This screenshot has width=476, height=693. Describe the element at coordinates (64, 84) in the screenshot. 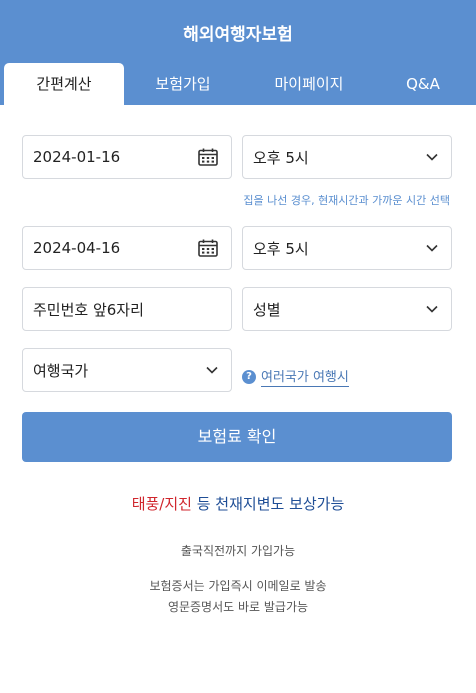

I see `tab-quick-calc: 간편계산` at that location.